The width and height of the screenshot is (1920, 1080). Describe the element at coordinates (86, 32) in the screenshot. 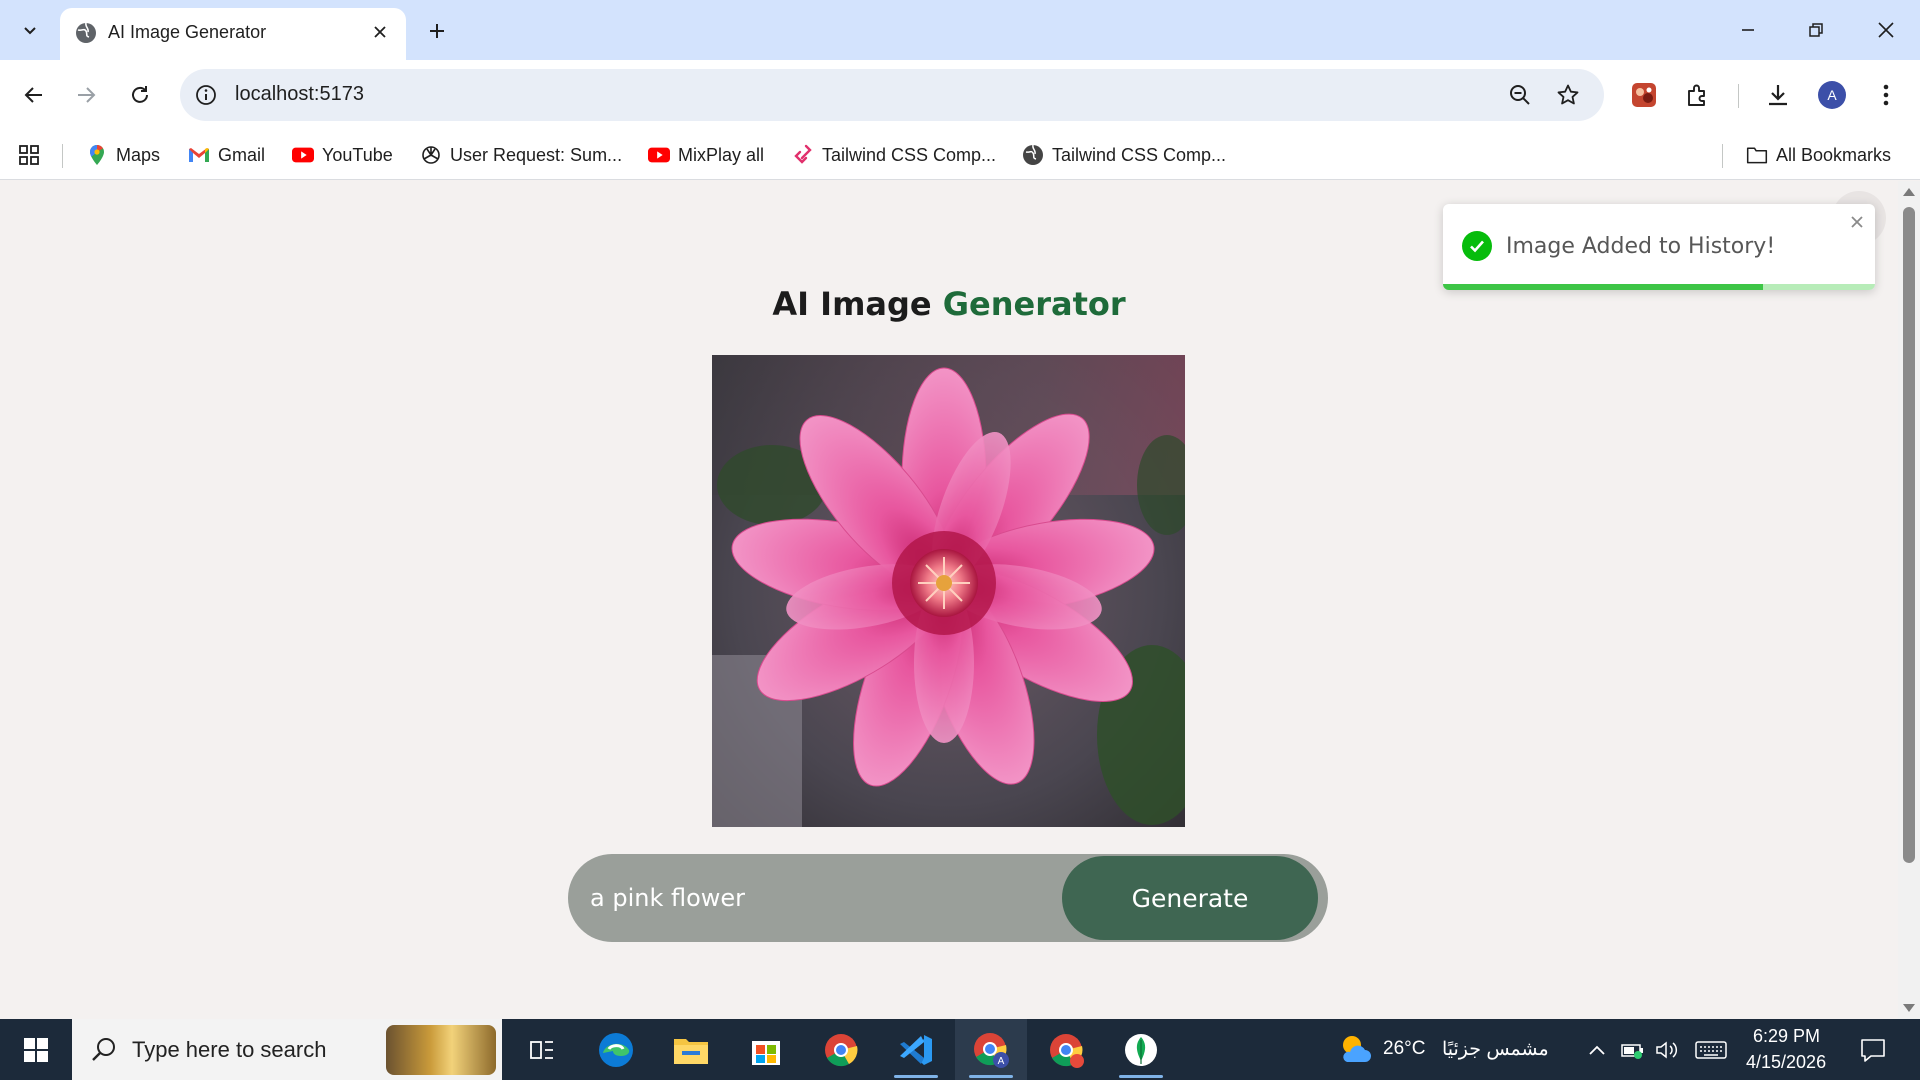

I see `globe-icon` at that location.